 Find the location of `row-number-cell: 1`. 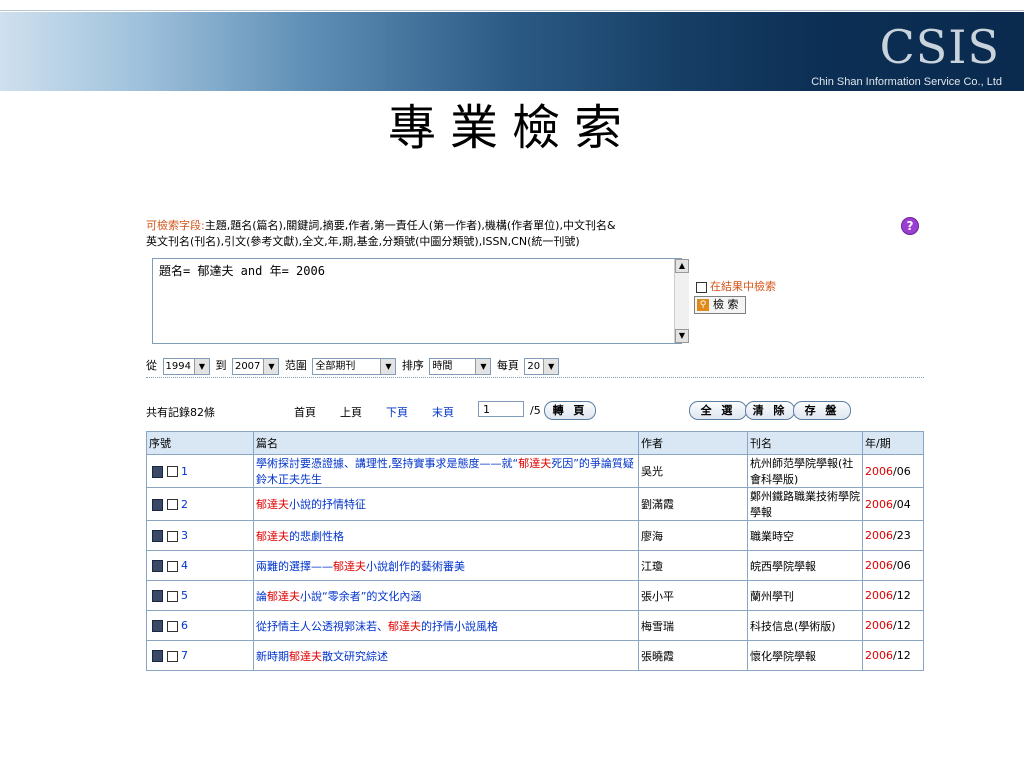

row-number-cell: 1 is located at coordinates (200, 471).